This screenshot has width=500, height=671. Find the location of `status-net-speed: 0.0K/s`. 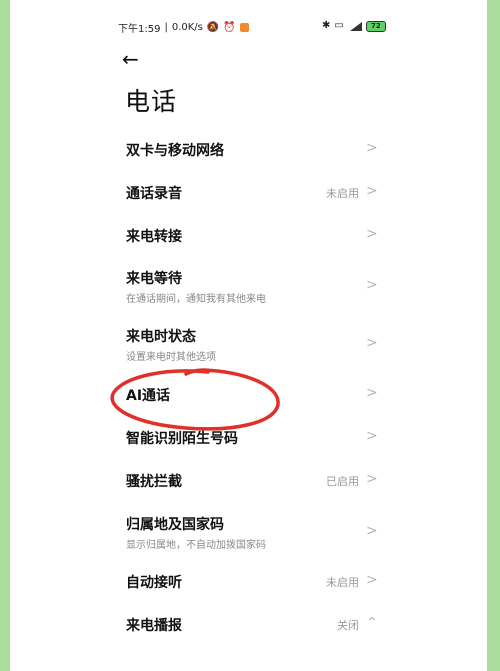

status-net-speed: 0.0K/s is located at coordinates (187, 27).